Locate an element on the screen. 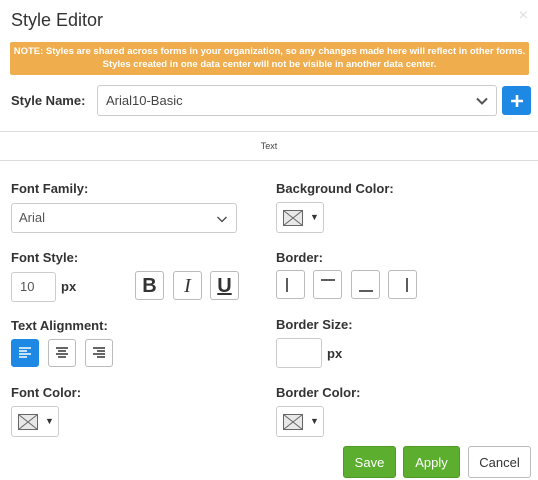 The image size is (538, 480). align-right-button is located at coordinates (99, 353).